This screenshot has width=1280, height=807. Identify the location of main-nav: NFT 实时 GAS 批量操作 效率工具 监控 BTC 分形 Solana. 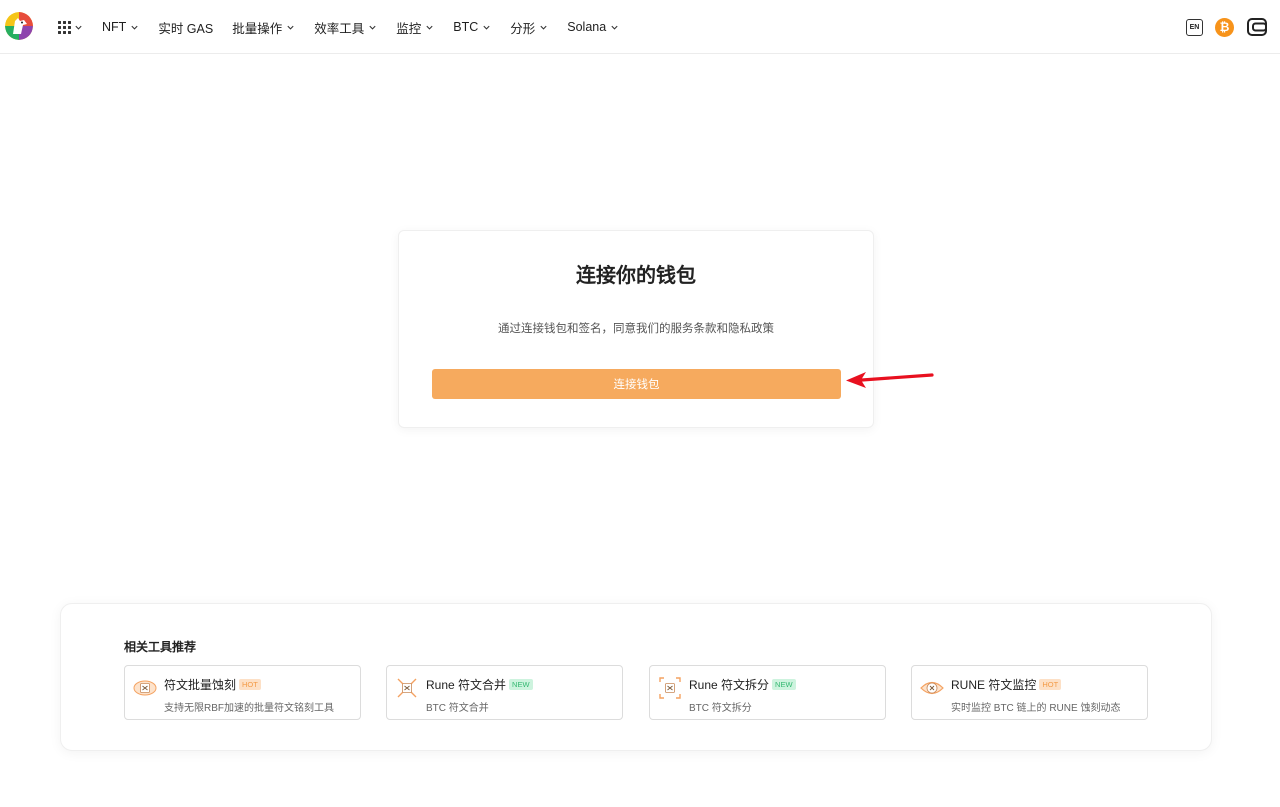
(370, 27).